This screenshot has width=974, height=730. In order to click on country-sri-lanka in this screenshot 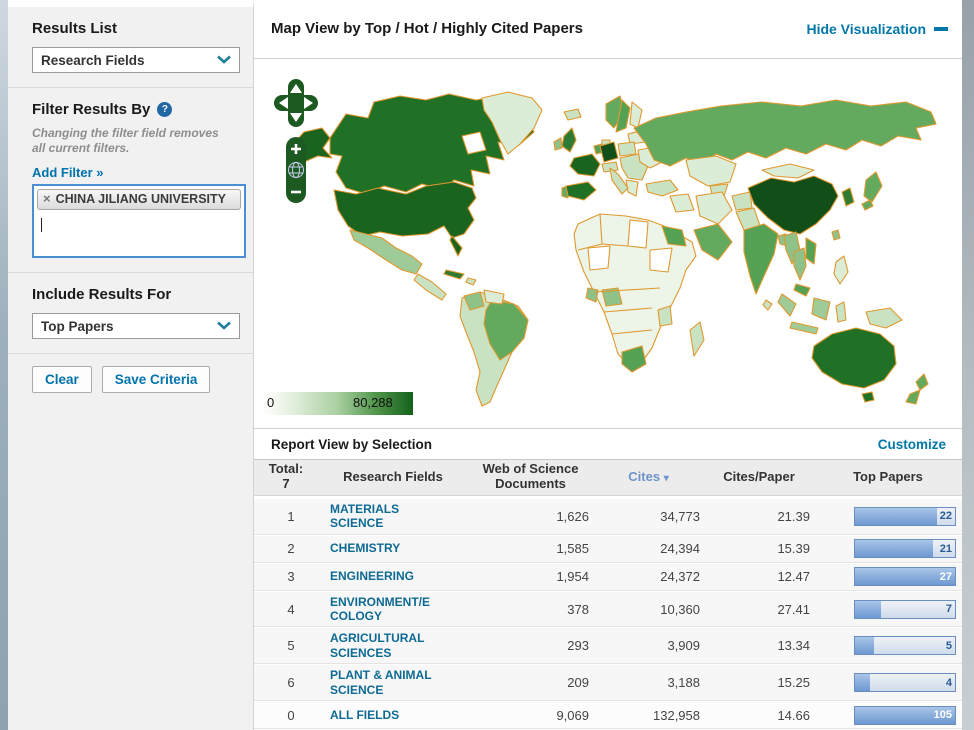, I will do `click(767, 305)`.